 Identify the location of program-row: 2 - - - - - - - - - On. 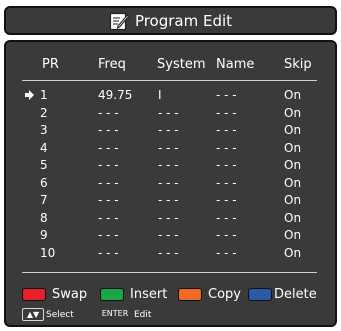
(170, 113).